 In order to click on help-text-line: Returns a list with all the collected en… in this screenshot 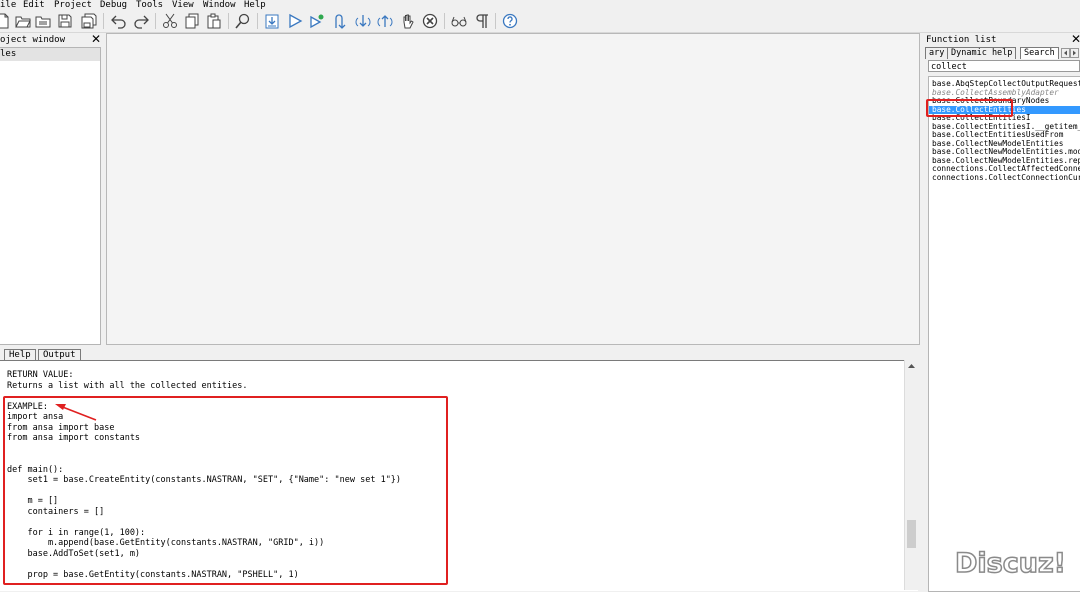, I will do `click(127, 385)`.